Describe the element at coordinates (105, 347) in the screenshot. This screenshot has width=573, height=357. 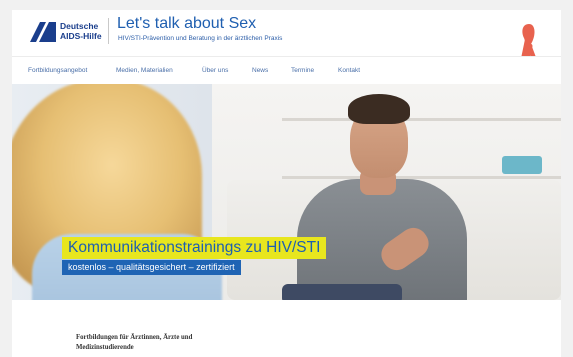
I see `intro-line2: Medizinstudierende` at that location.